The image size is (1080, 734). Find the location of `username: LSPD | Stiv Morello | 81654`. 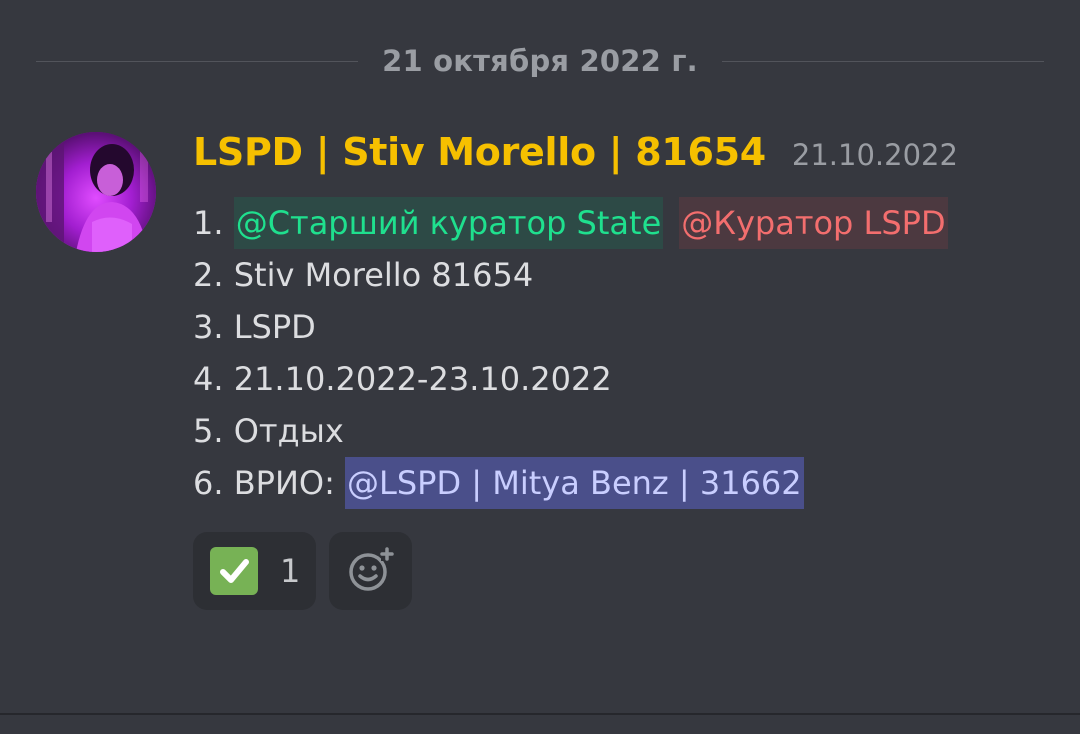

username: LSPD | Stiv Morello | 81654 is located at coordinates (479, 152).